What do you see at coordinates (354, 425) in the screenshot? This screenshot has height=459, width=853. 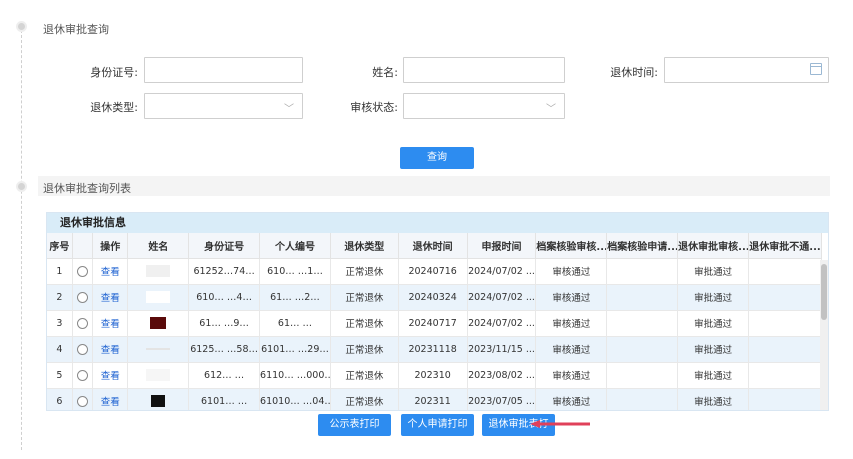 I see `public-print-button: 公示表打印` at bounding box center [354, 425].